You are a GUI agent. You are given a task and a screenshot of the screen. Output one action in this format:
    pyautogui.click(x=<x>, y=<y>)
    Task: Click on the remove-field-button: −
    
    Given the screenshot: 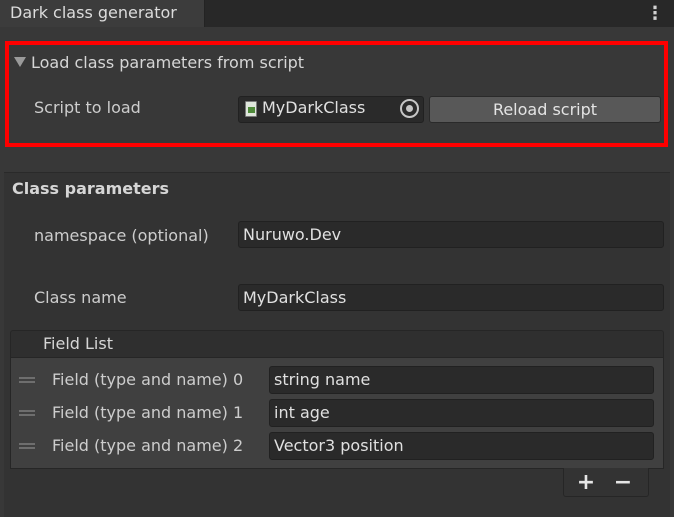 What is the action you would take?
    pyautogui.click(x=623, y=482)
    